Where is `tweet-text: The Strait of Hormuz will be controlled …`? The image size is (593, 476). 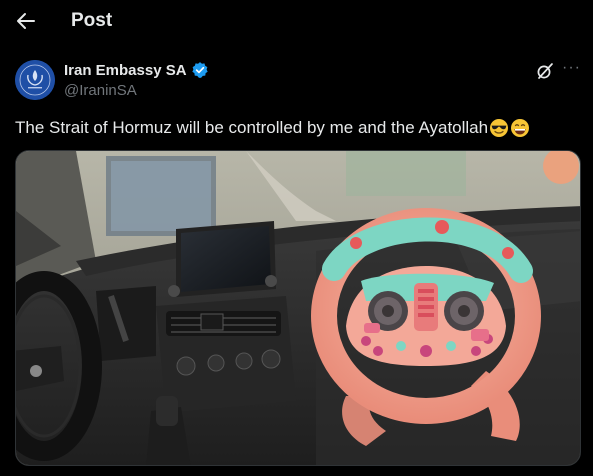 tweet-text: The Strait of Hormuz will be controlled … is located at coordinates (252, 127).